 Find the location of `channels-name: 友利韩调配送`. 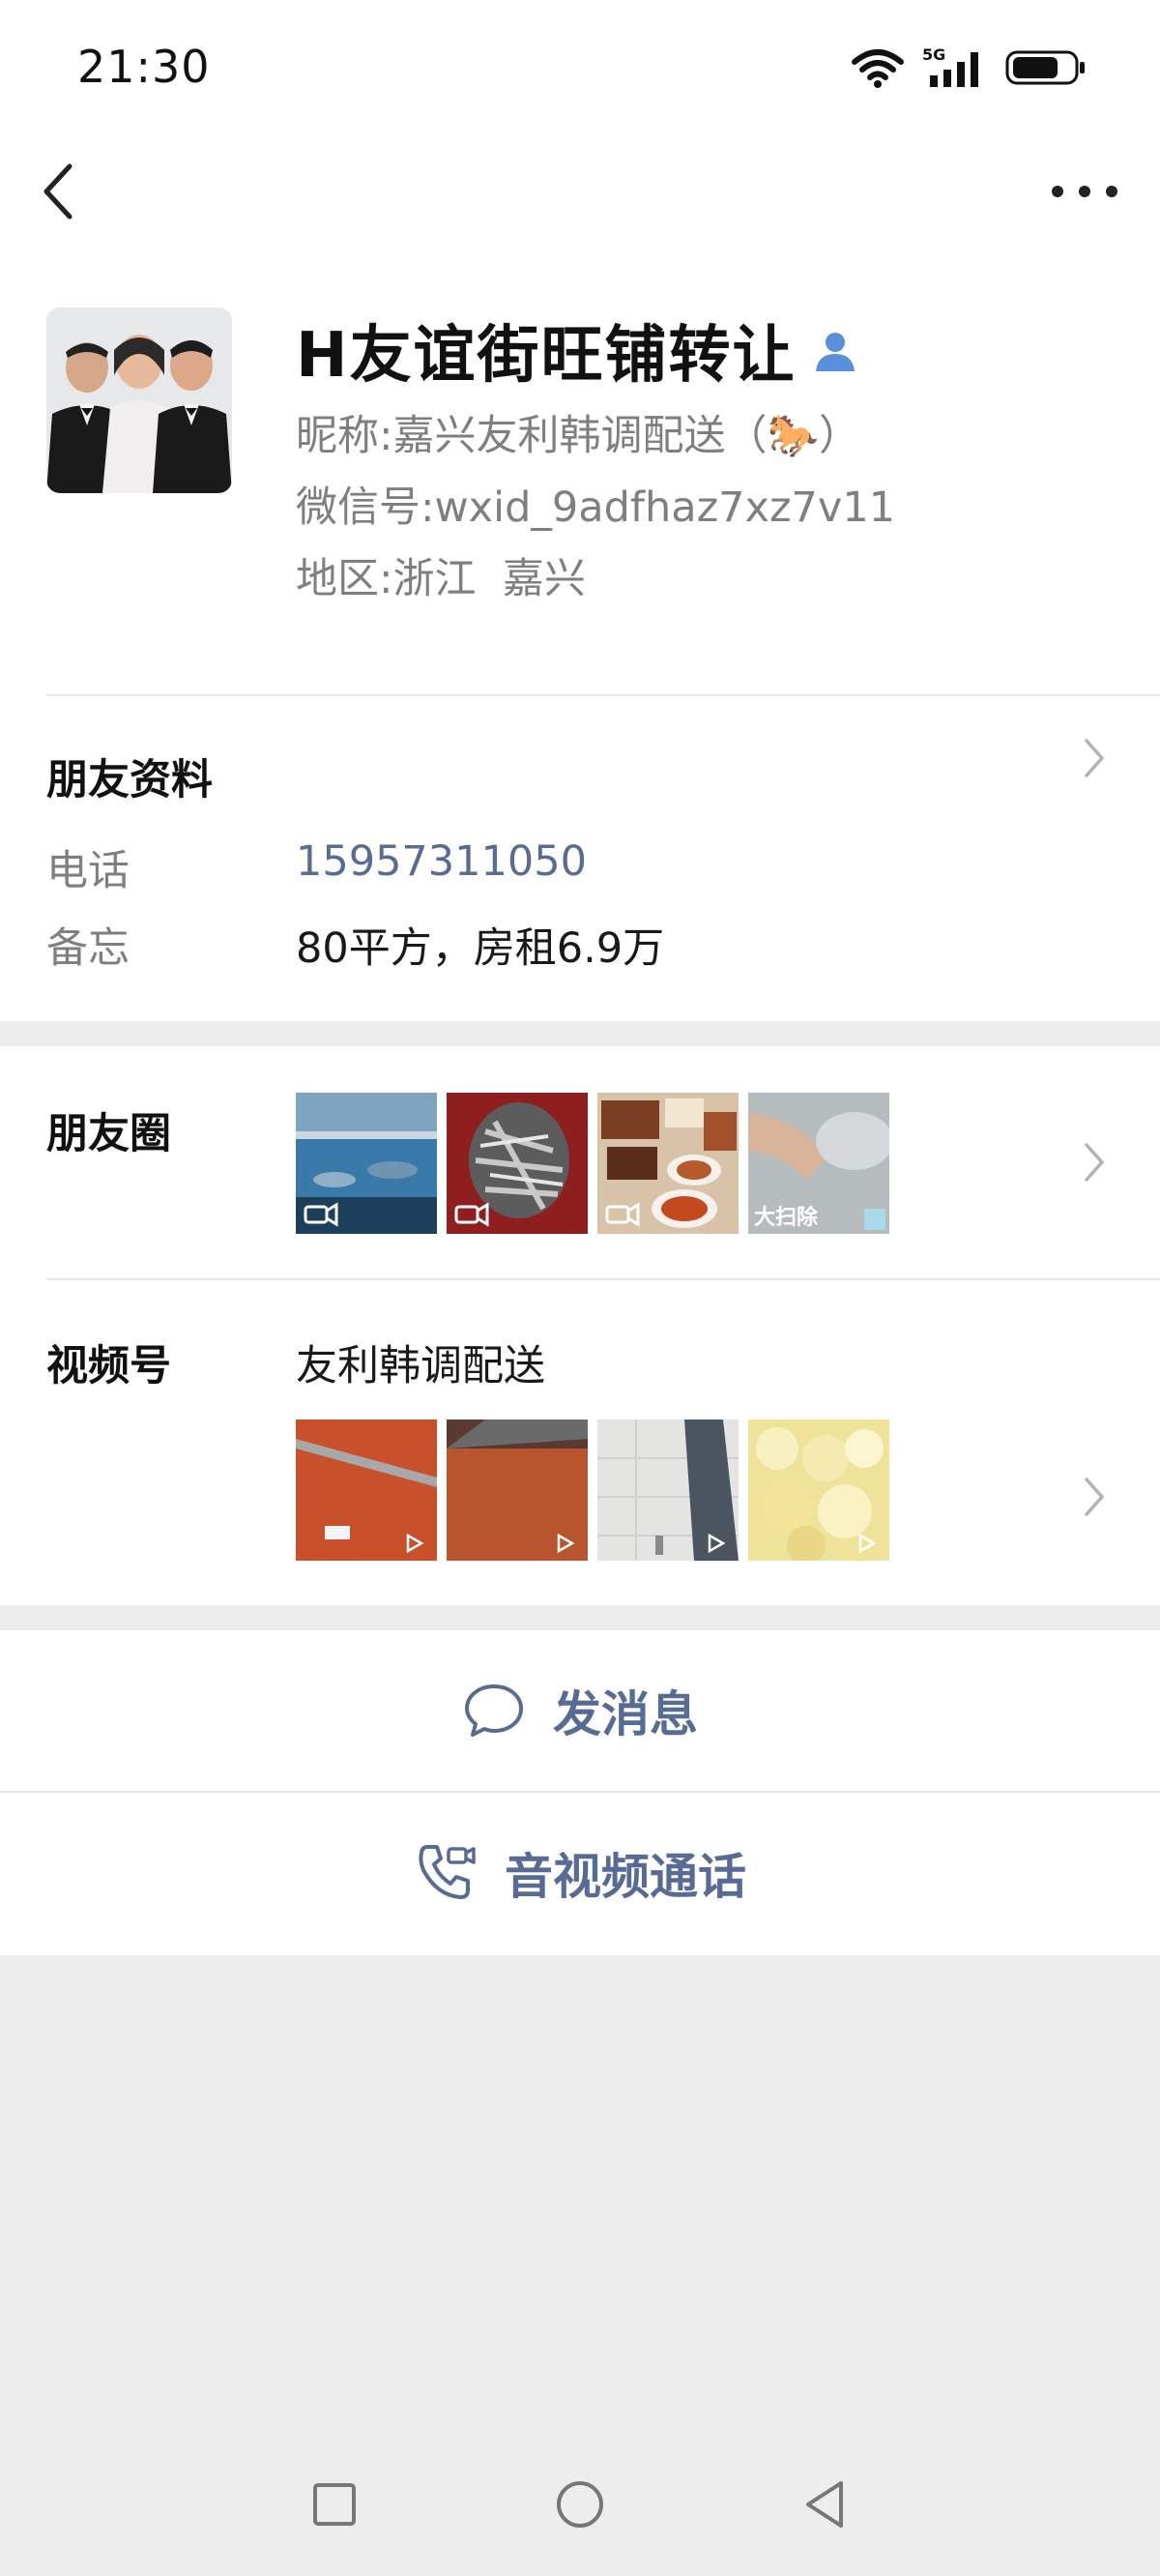

channels-name: 友利韩调配送 is located at coordinates (421, 1362).